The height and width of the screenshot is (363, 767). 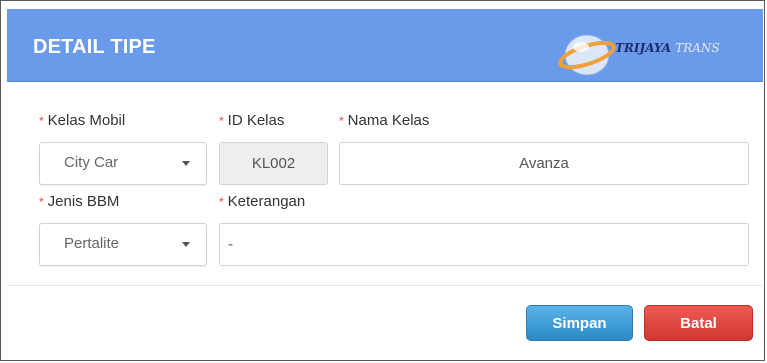 I want to click on nama-kelas-value: Avanza, so click(x=544, y=163).